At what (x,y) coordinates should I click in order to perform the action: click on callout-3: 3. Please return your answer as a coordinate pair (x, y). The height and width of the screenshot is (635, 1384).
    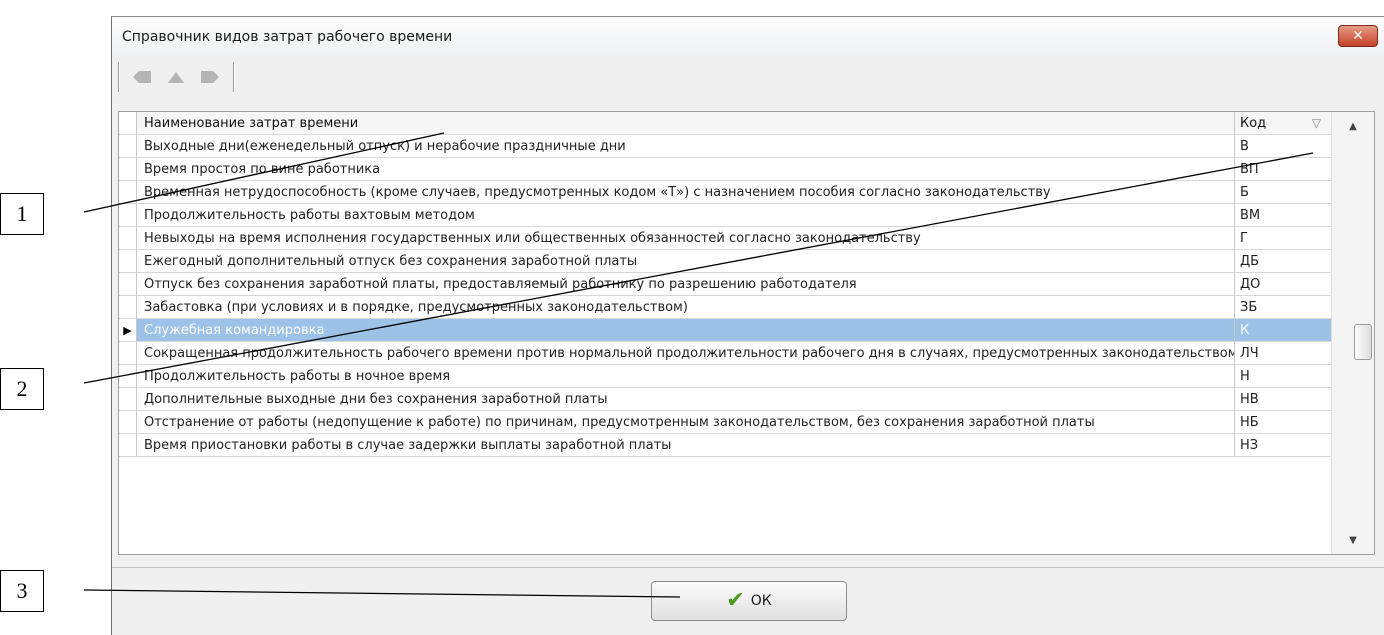
    Looking at the image, I should click on (22, 591).